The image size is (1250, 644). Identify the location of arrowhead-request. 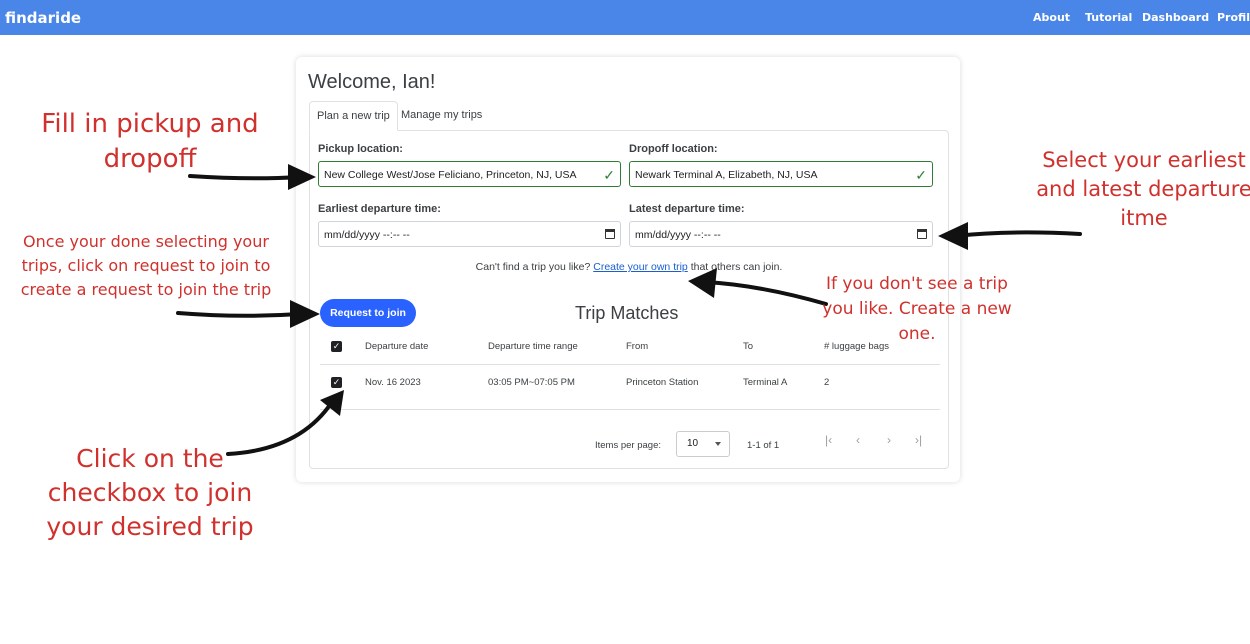
(305, 314).